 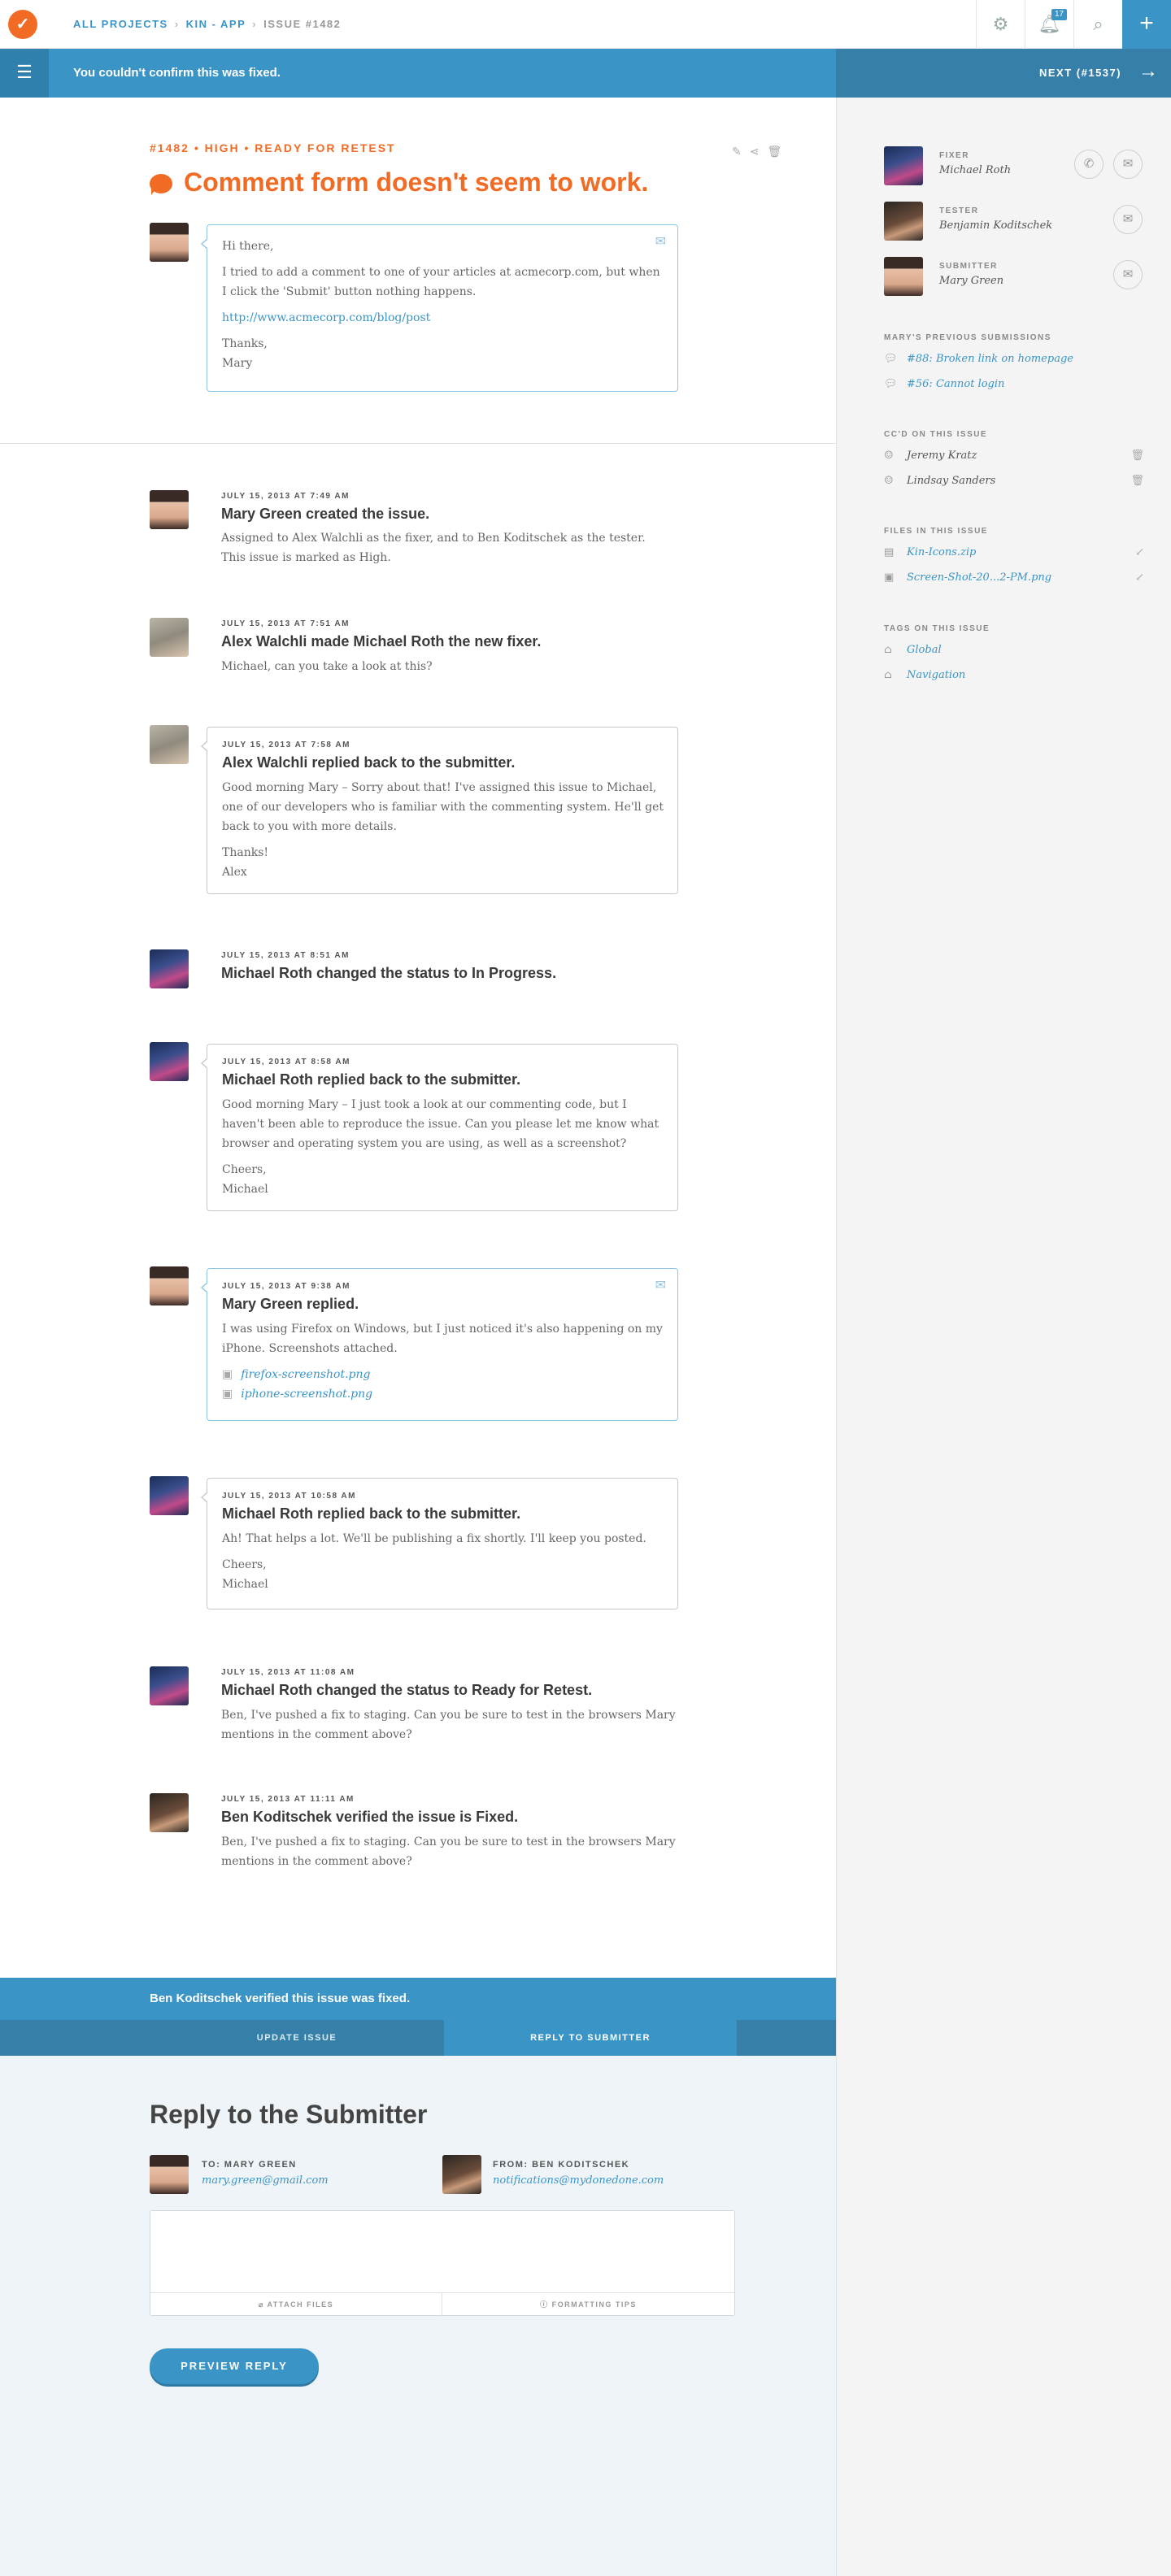 What do you see at coordinates (25, 73) in the screenshot?
I see `menu-icon: ☰` at bounding box center [25, 73].